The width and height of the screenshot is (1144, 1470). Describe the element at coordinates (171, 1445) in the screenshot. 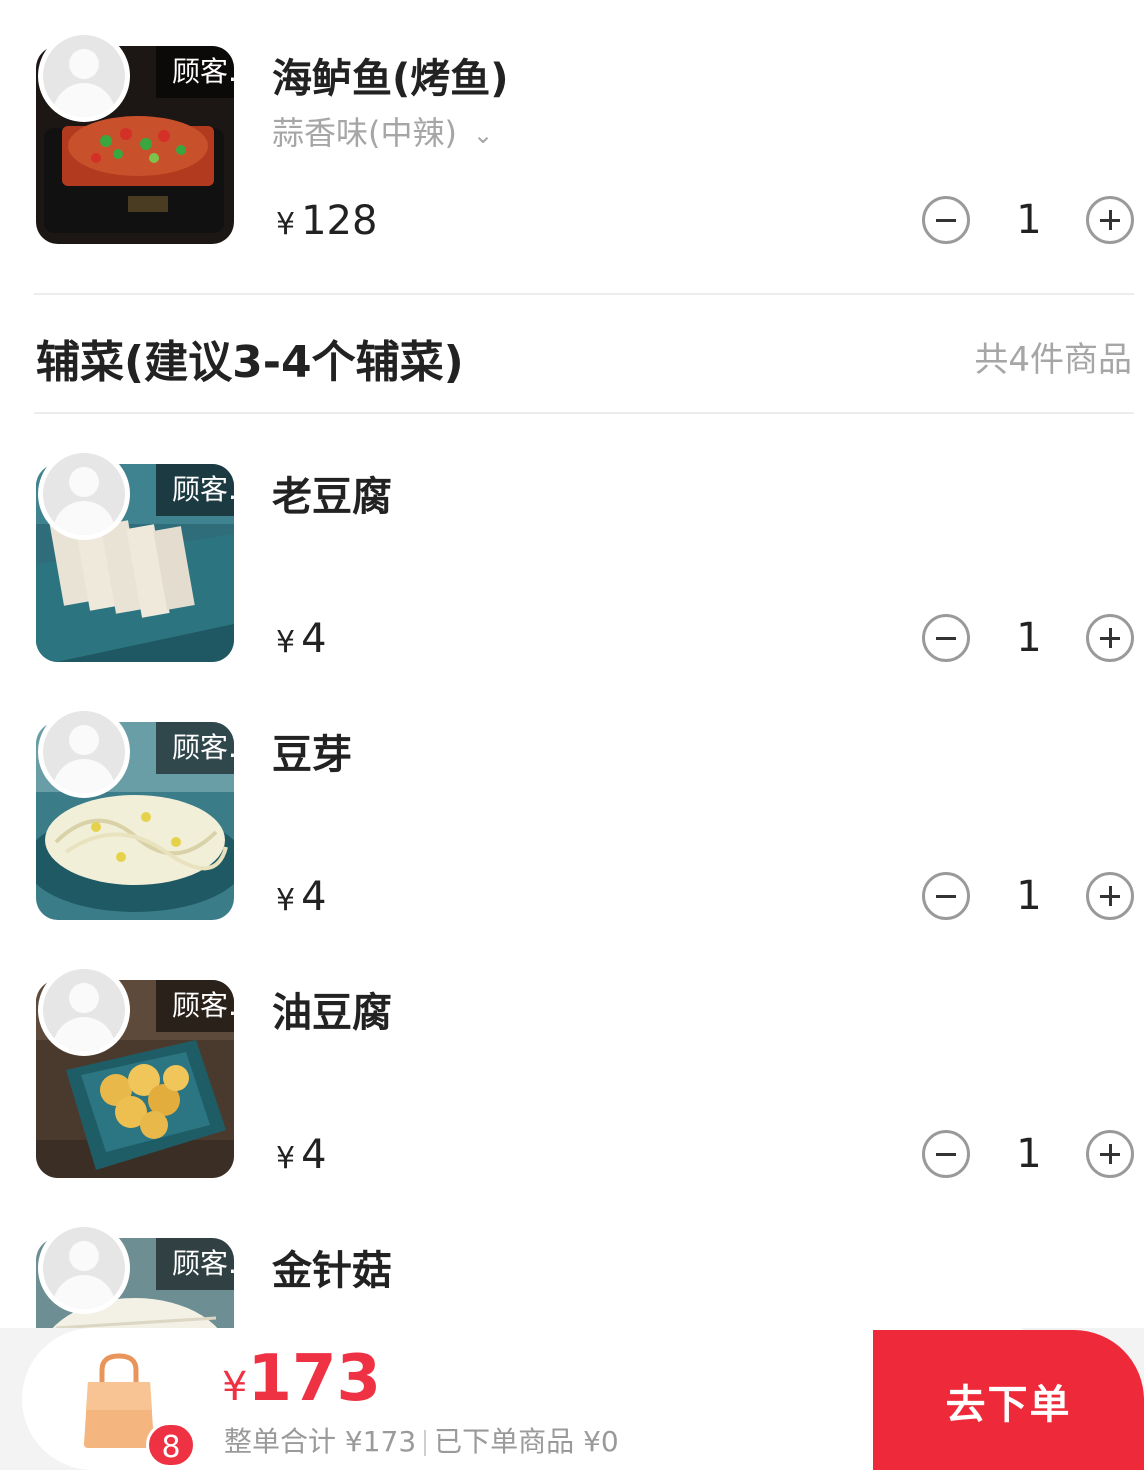

I see `cart-count-badge: 8` at that location.